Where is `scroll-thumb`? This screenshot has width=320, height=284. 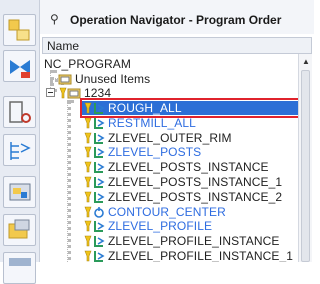 scroll-thumb is located at coordinates (305, 166).